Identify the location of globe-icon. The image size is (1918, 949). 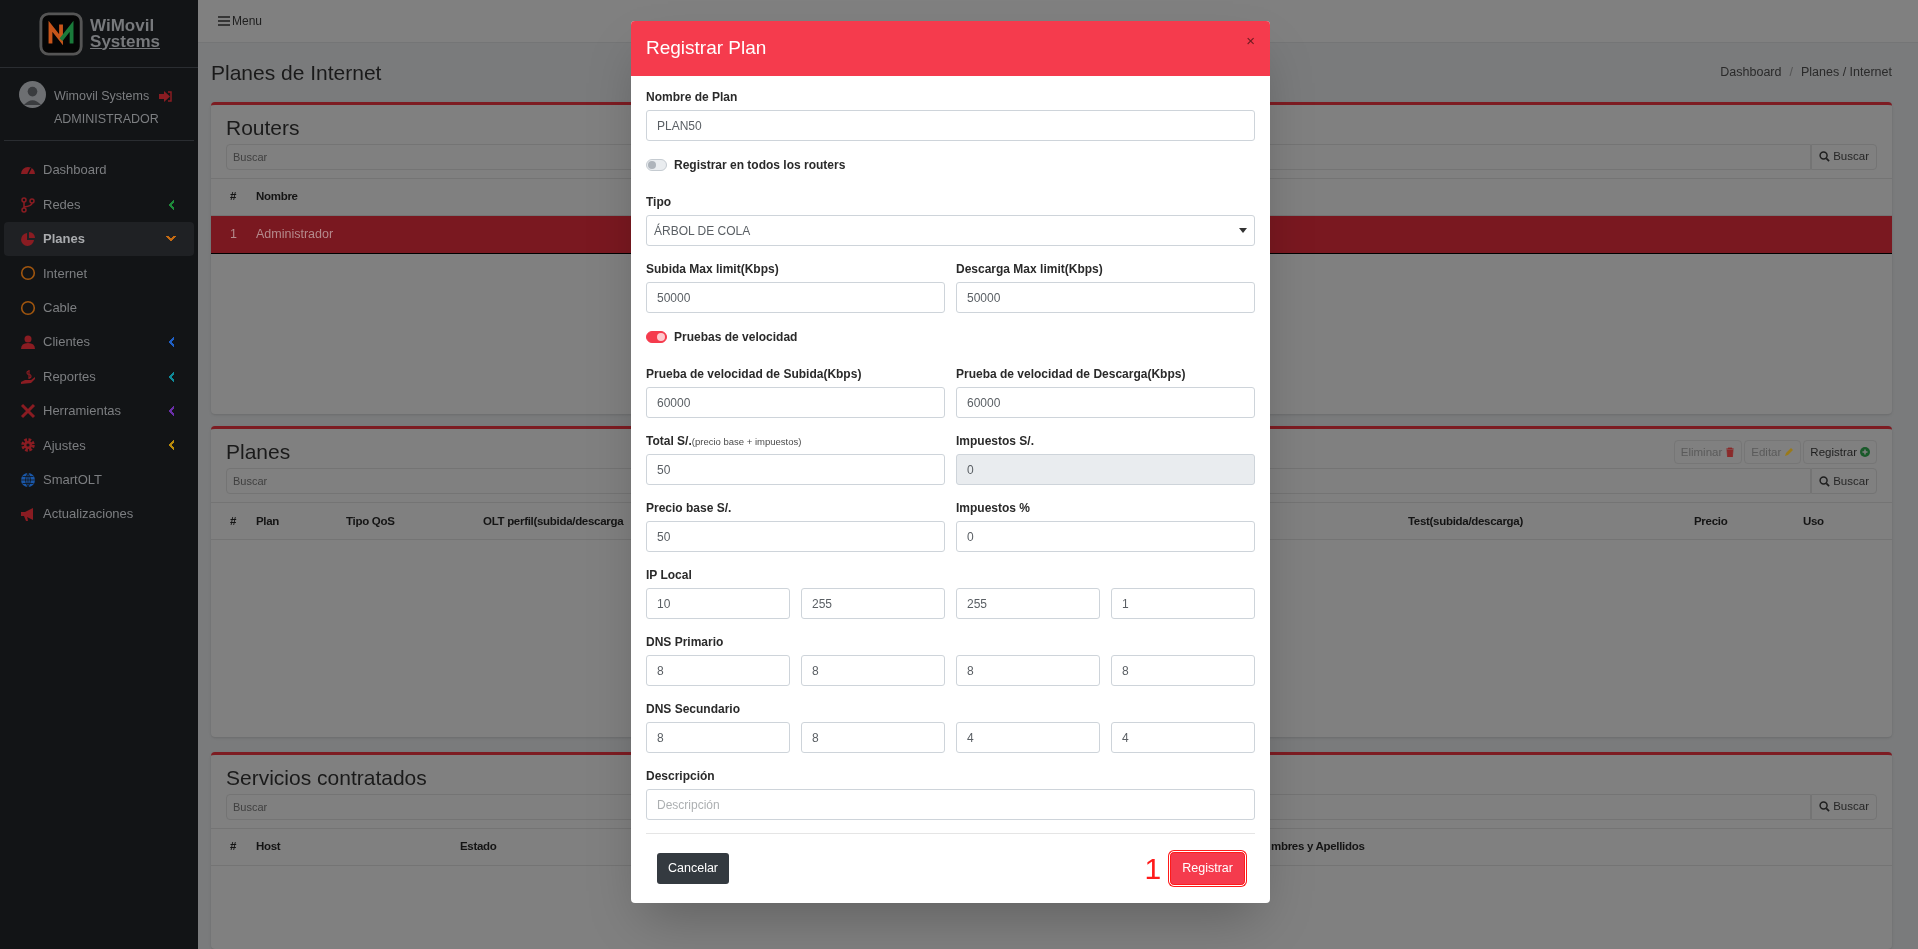
(28, 479).